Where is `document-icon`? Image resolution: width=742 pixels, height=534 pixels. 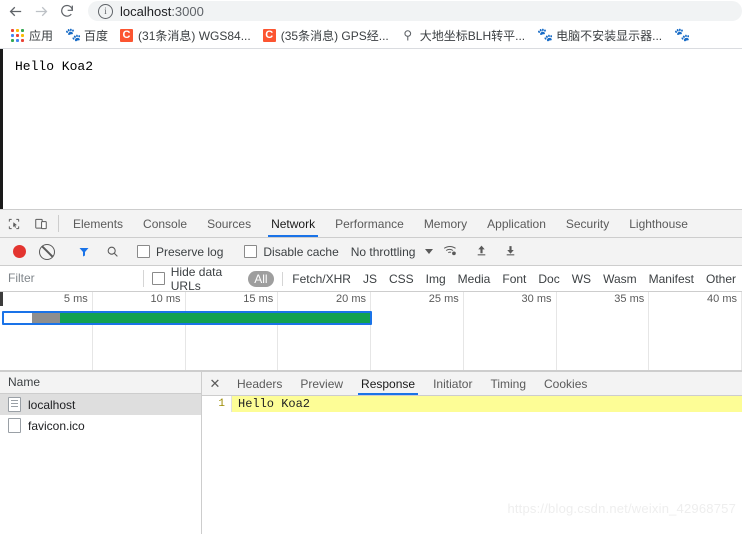
document-icon is located at coordinates (14, 404).